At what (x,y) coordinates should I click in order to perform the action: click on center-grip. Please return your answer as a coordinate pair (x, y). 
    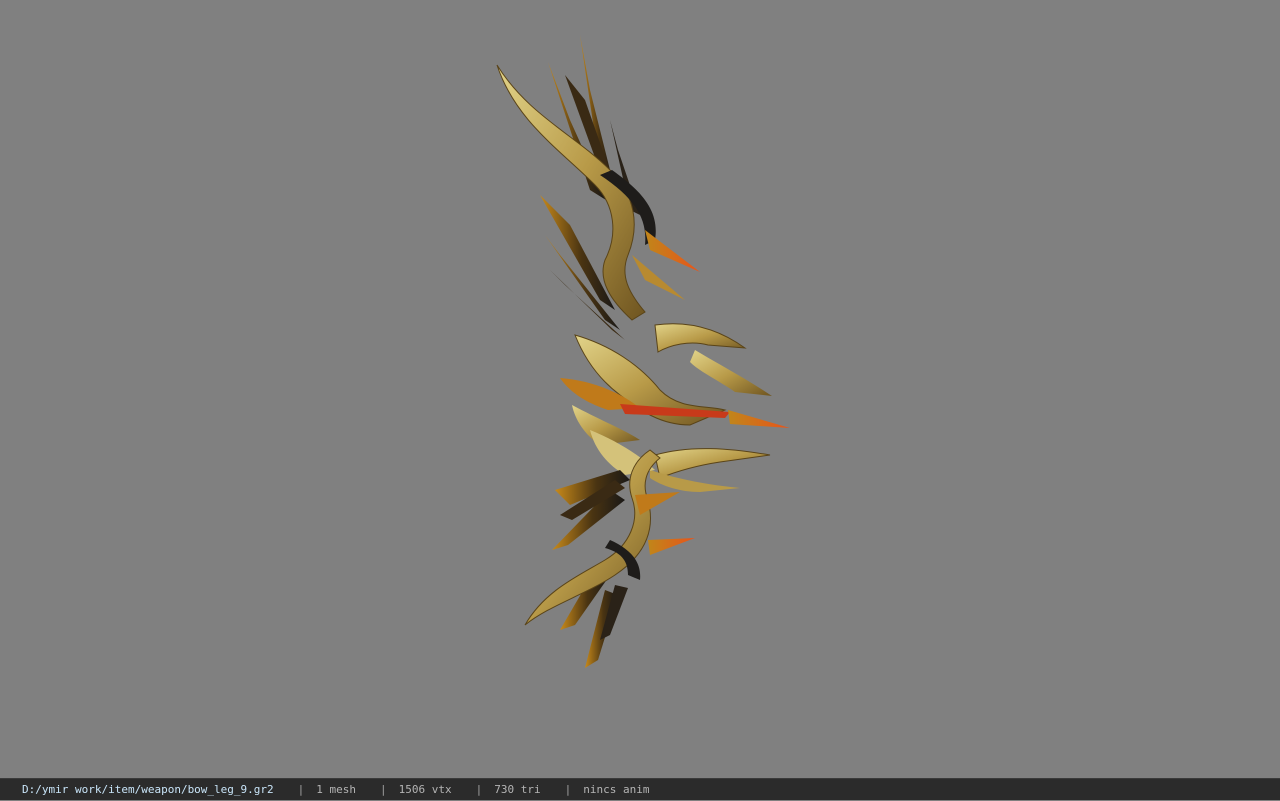
    Looking at the image, I should click on (675, 407).